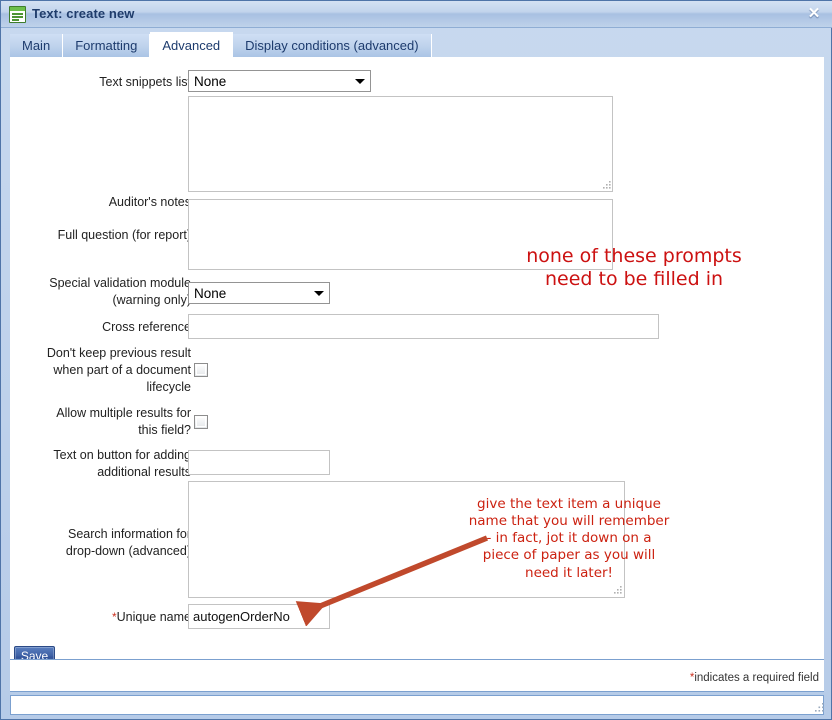  Describe the element at coordinates (107, 45) in the screenshot. I see `tab-formatting: Formatting` at that location.